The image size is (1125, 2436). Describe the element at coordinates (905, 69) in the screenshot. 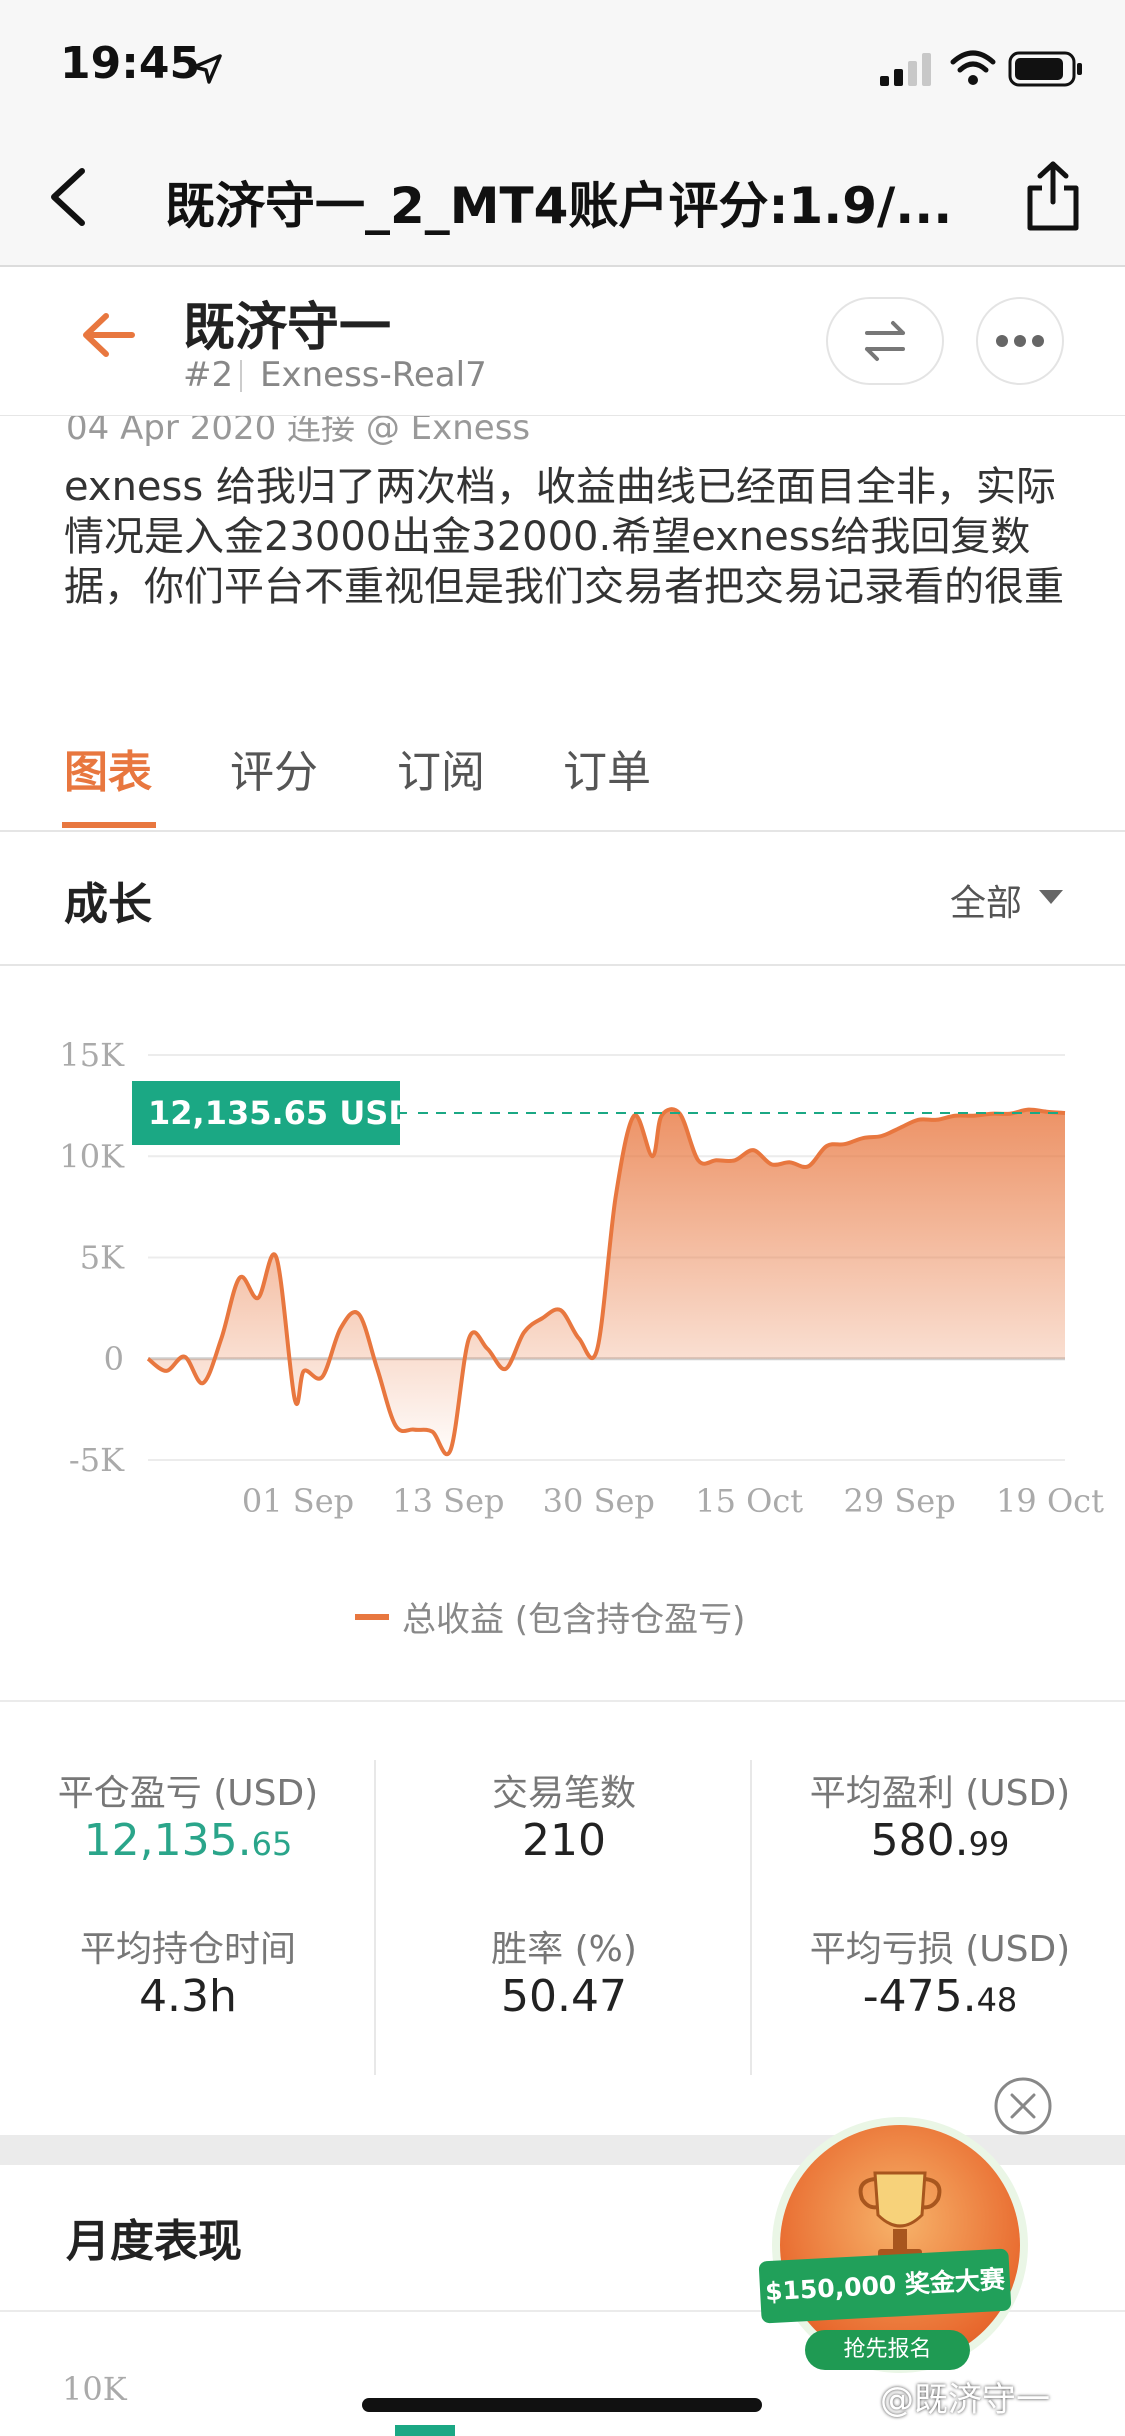

I see `cellular-signal-icon` at that location.